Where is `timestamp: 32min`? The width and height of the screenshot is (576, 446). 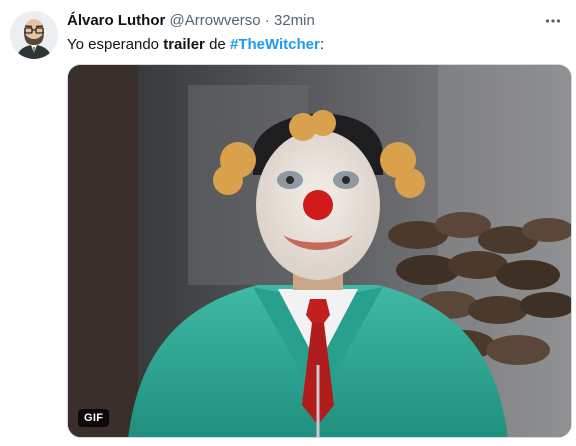 timestamp: 32min is located at coordinates (294, 20).